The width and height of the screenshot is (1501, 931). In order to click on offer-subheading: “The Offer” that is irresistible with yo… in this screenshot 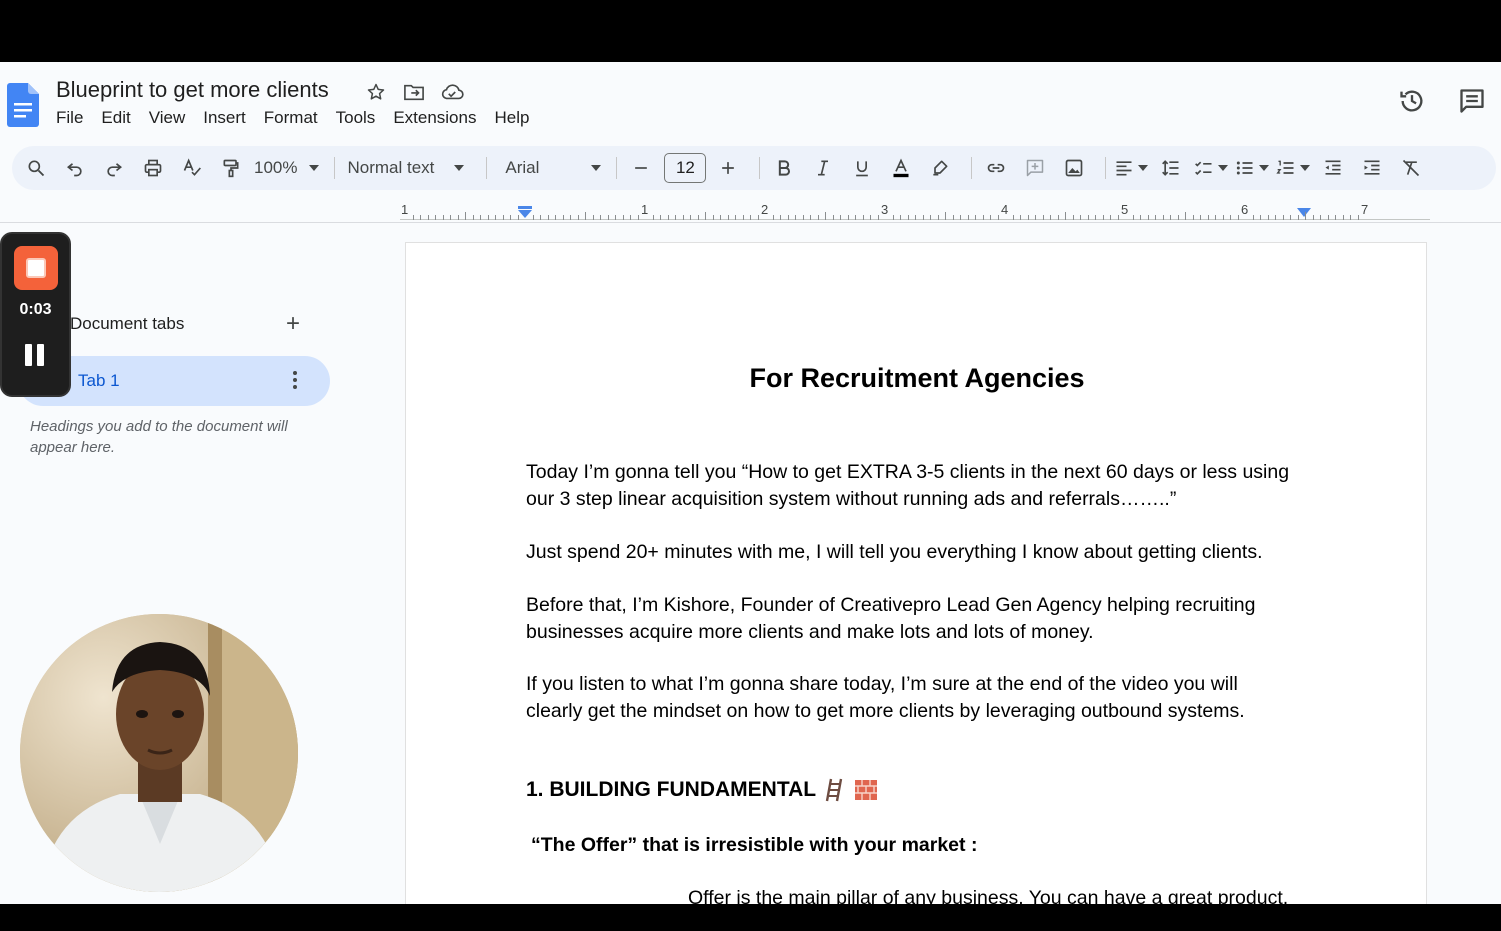, I will do `click(754, 845)`.